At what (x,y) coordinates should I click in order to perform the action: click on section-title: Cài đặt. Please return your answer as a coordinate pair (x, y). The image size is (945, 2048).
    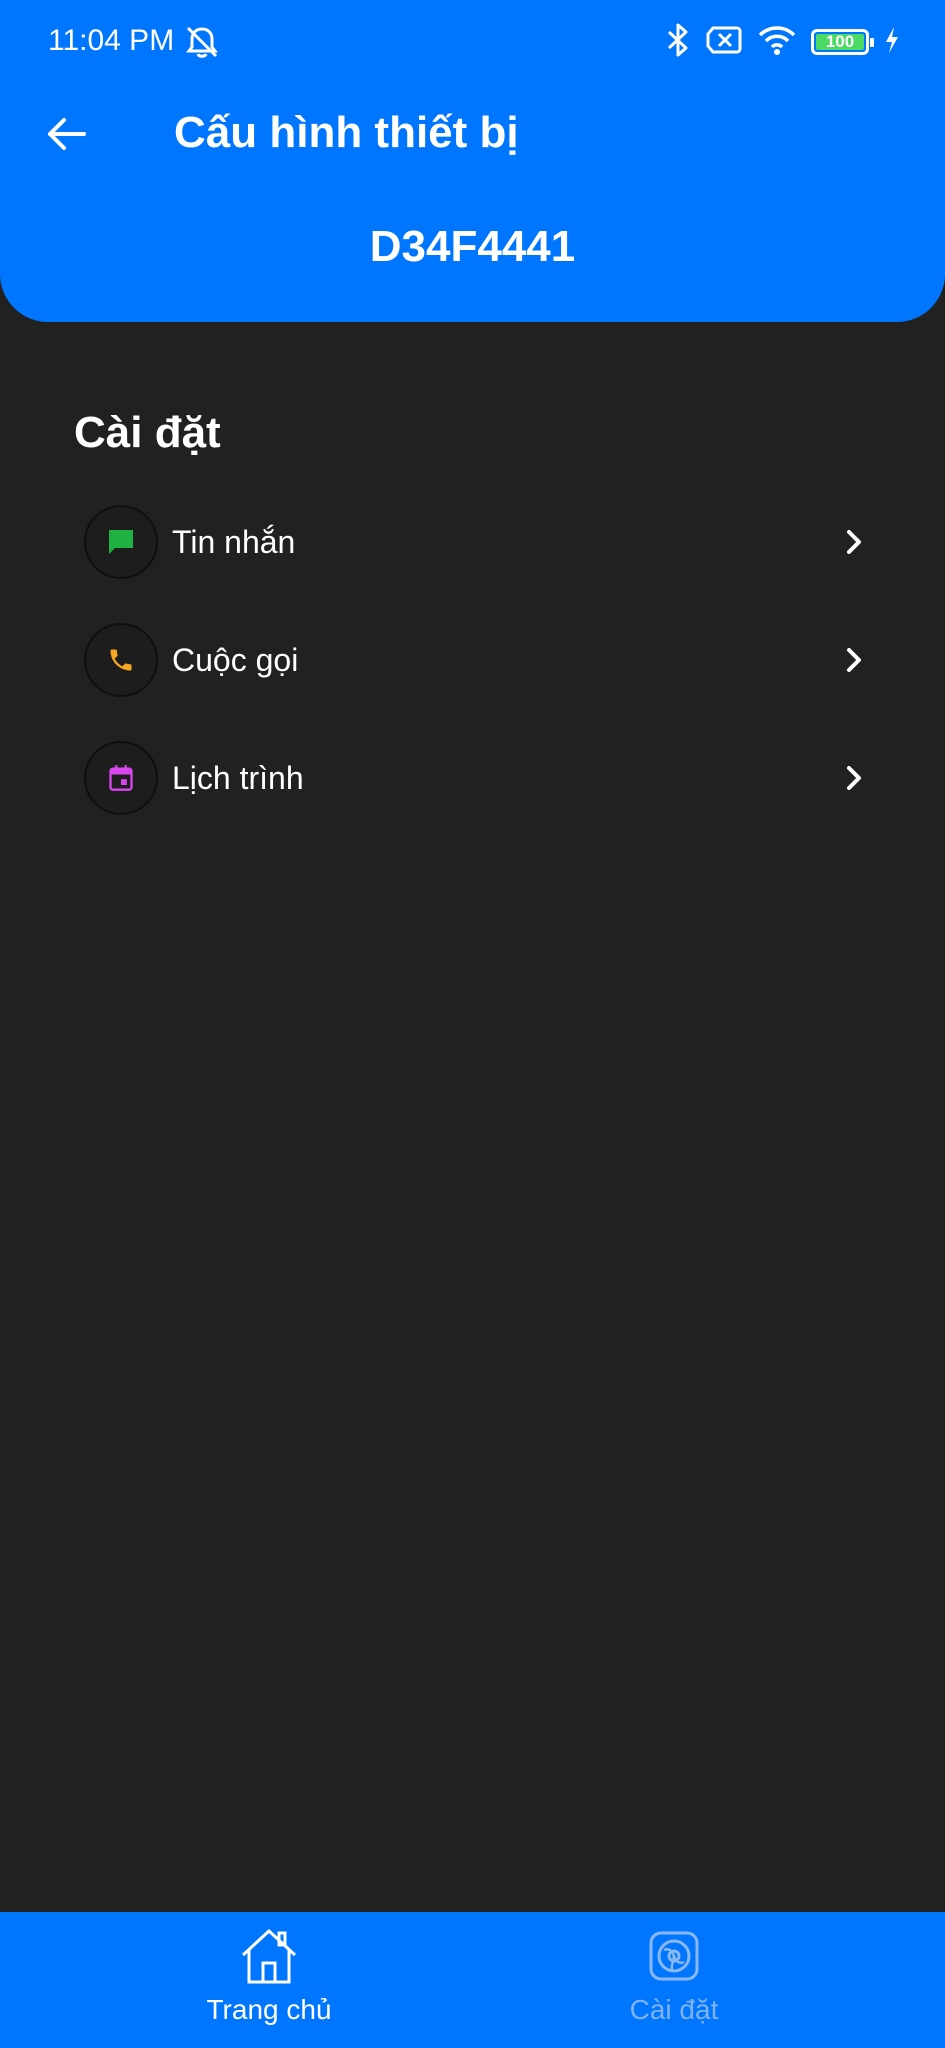
    Looking at the image, I should click on (147, 432).